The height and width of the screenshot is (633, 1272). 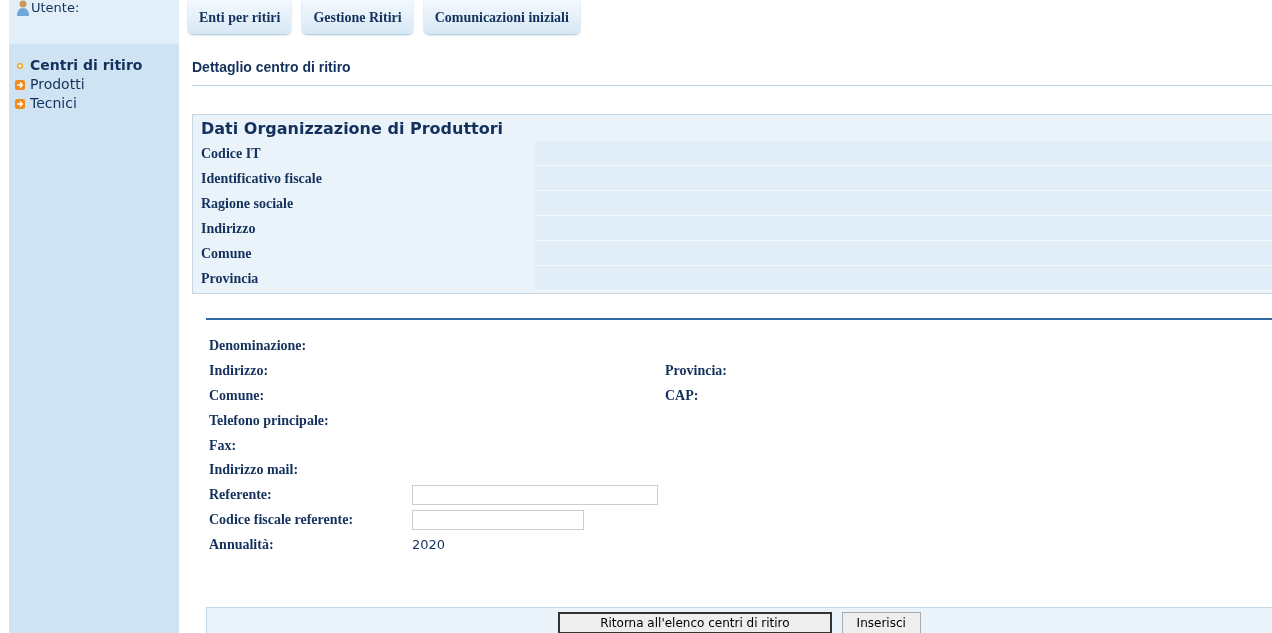 I want to click on field-label: Provincia:, so click(x=696, y=371).